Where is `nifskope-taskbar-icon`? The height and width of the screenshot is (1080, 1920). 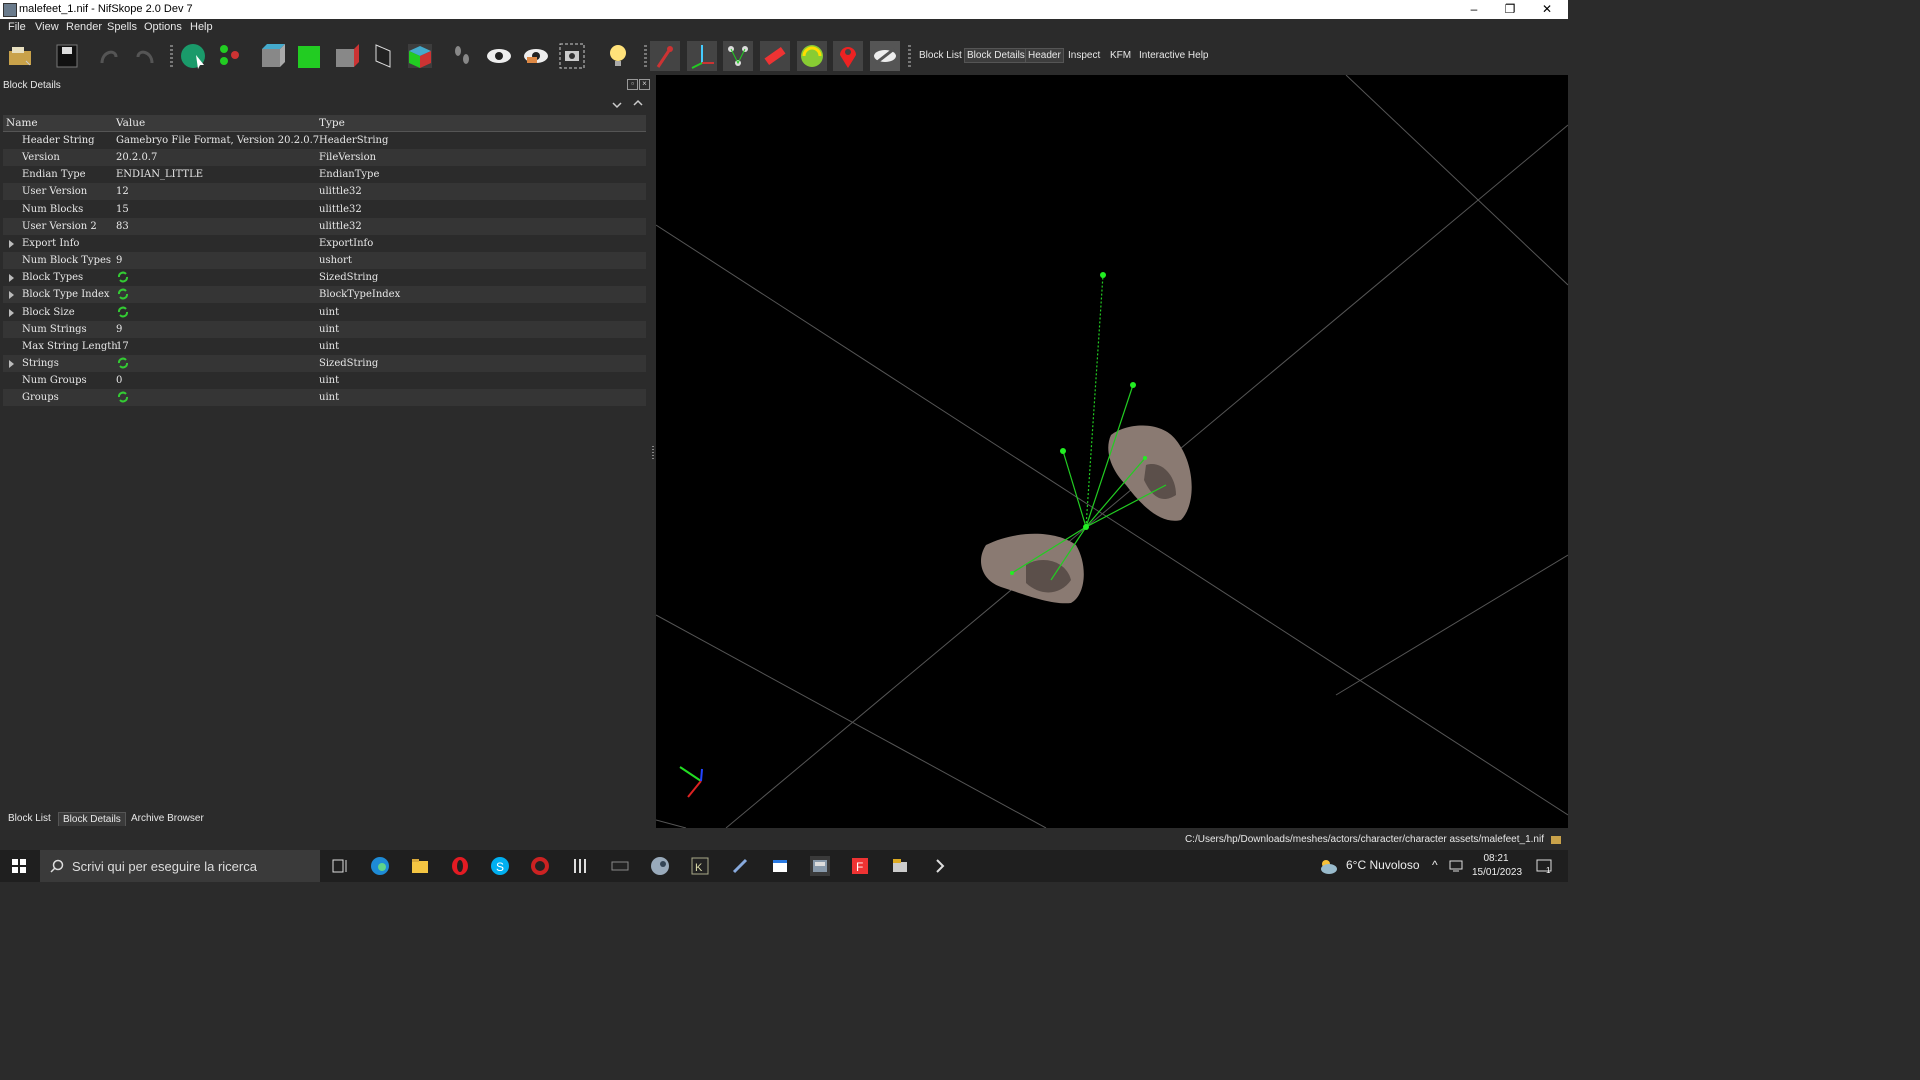
nifskope-taskbar-icon is located at coordinates (820, 866).